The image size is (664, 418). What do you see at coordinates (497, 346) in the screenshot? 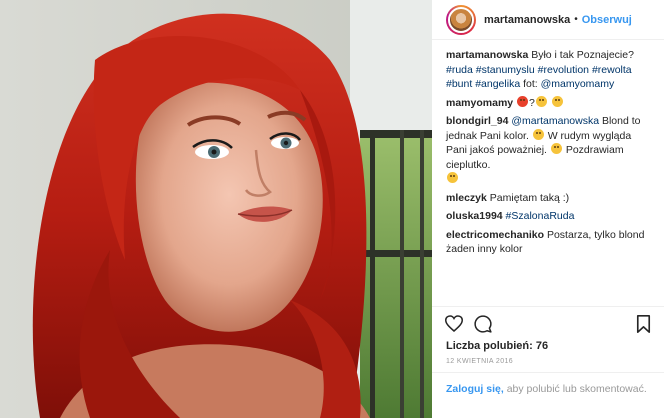
I see `likes-count: Liczba polubień: 76` at bounding box center [497, 346].